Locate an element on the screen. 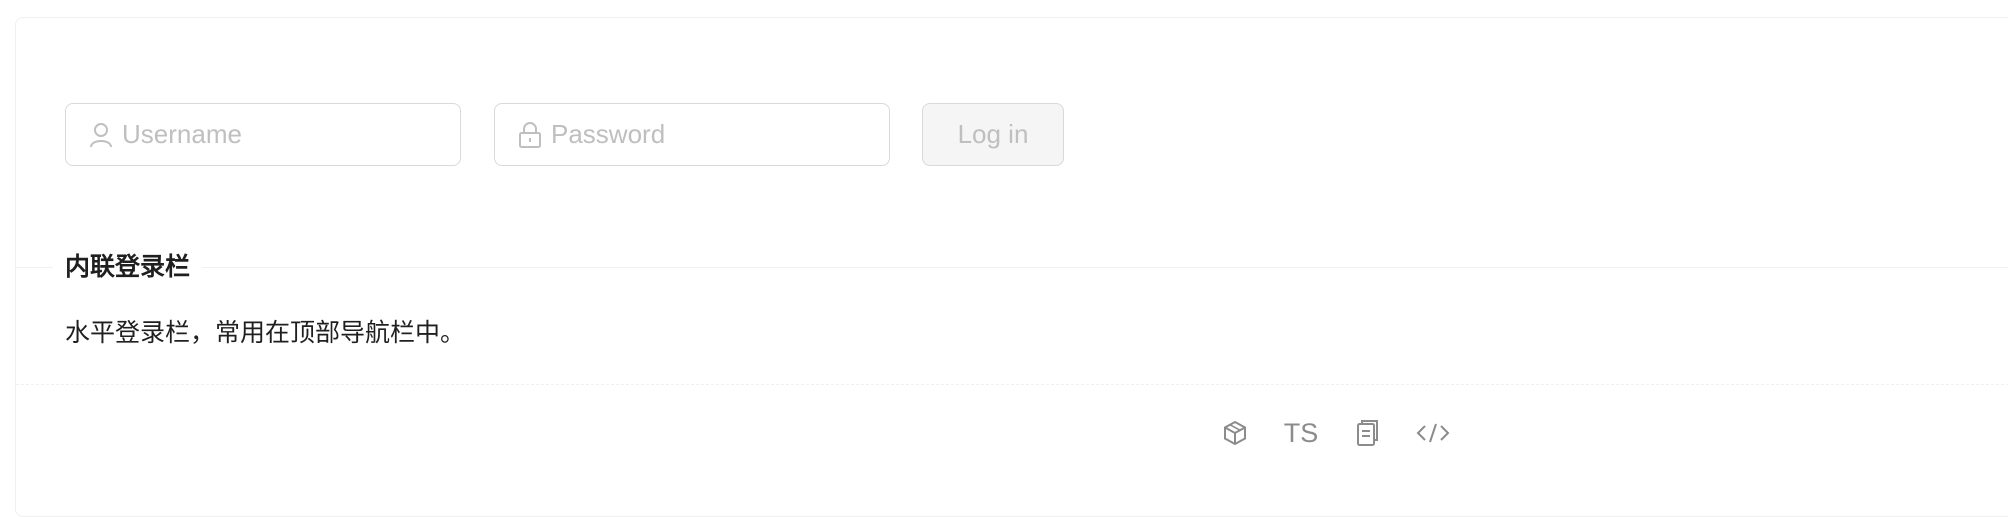 The width and height of the screenshot is (2008, 517). demo-title: 内联登录栏 is located at coordinates (128, 267).